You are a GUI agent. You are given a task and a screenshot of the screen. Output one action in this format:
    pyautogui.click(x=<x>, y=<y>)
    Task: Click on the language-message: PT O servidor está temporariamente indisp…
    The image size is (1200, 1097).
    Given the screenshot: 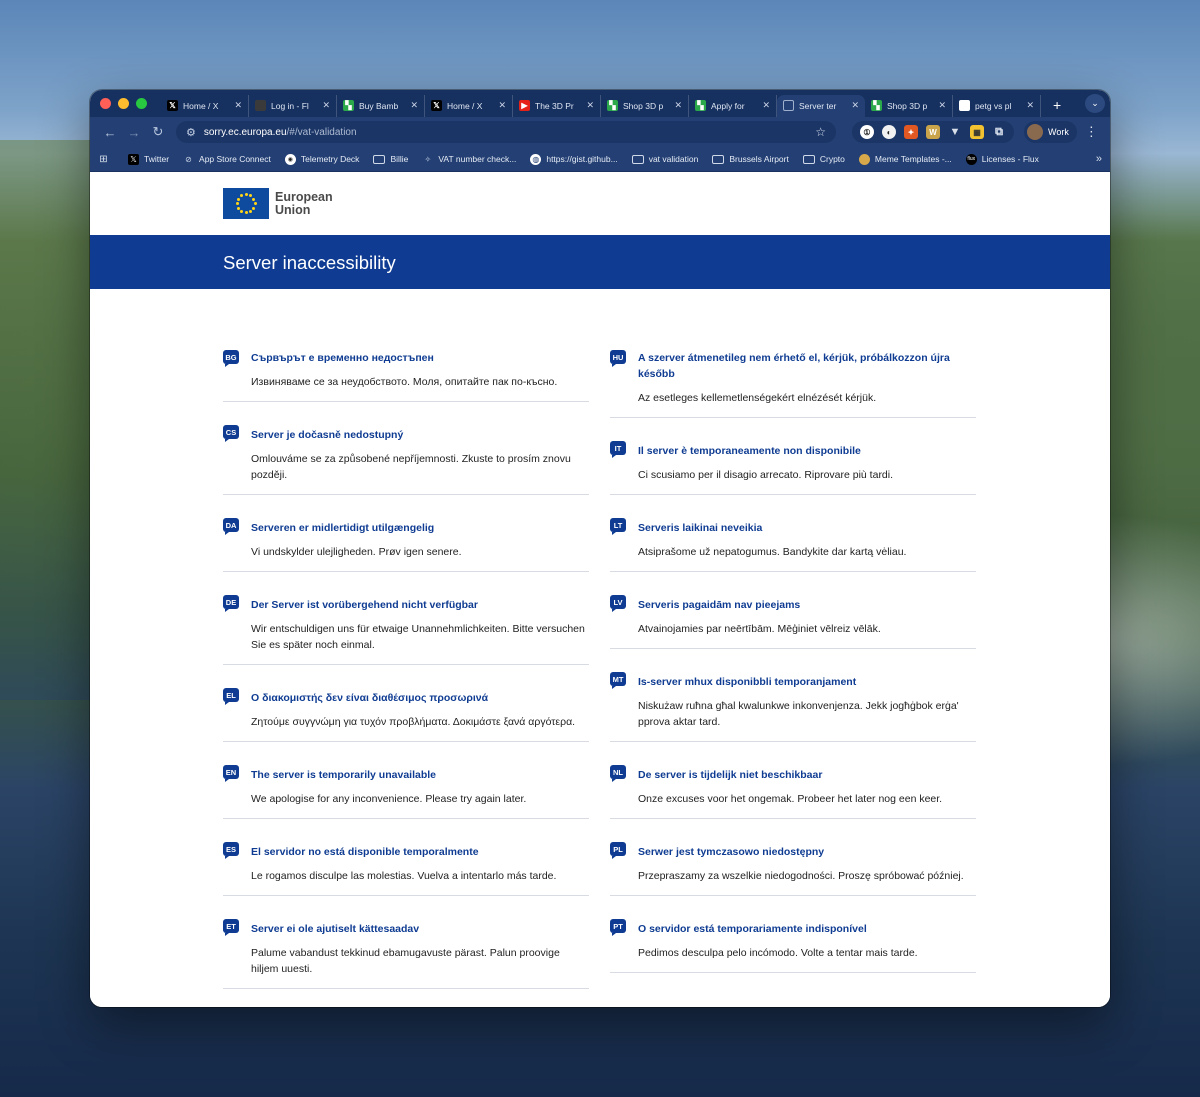 What is the action you would take?
    pyautogui.click(x=793, y=941)
    